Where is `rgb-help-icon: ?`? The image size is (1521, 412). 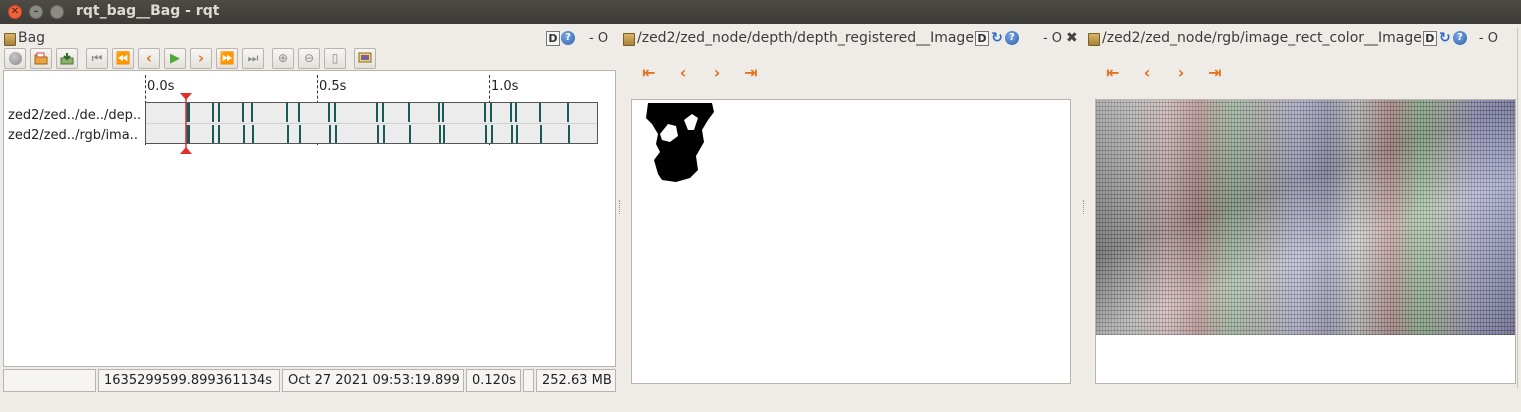
rgb-help-icon: ? is located at coordinates (1459, 38).